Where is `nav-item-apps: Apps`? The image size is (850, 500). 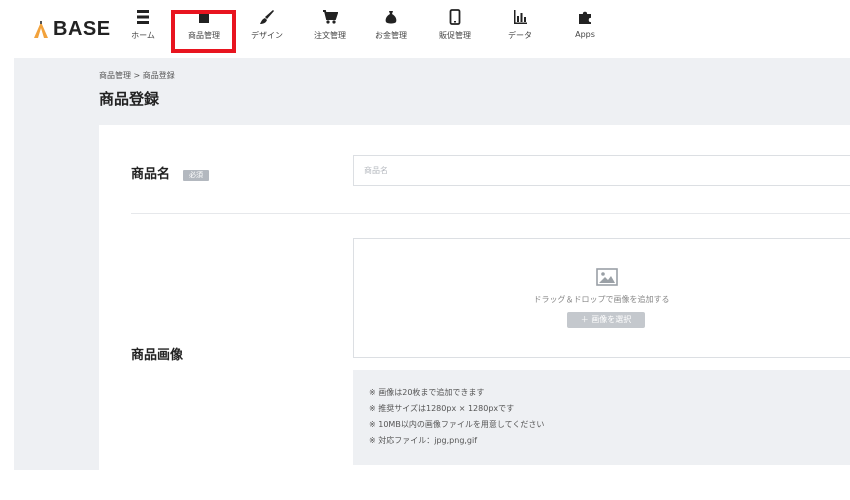 nav-item-apps: Apps is located at coordinates (585, 29).